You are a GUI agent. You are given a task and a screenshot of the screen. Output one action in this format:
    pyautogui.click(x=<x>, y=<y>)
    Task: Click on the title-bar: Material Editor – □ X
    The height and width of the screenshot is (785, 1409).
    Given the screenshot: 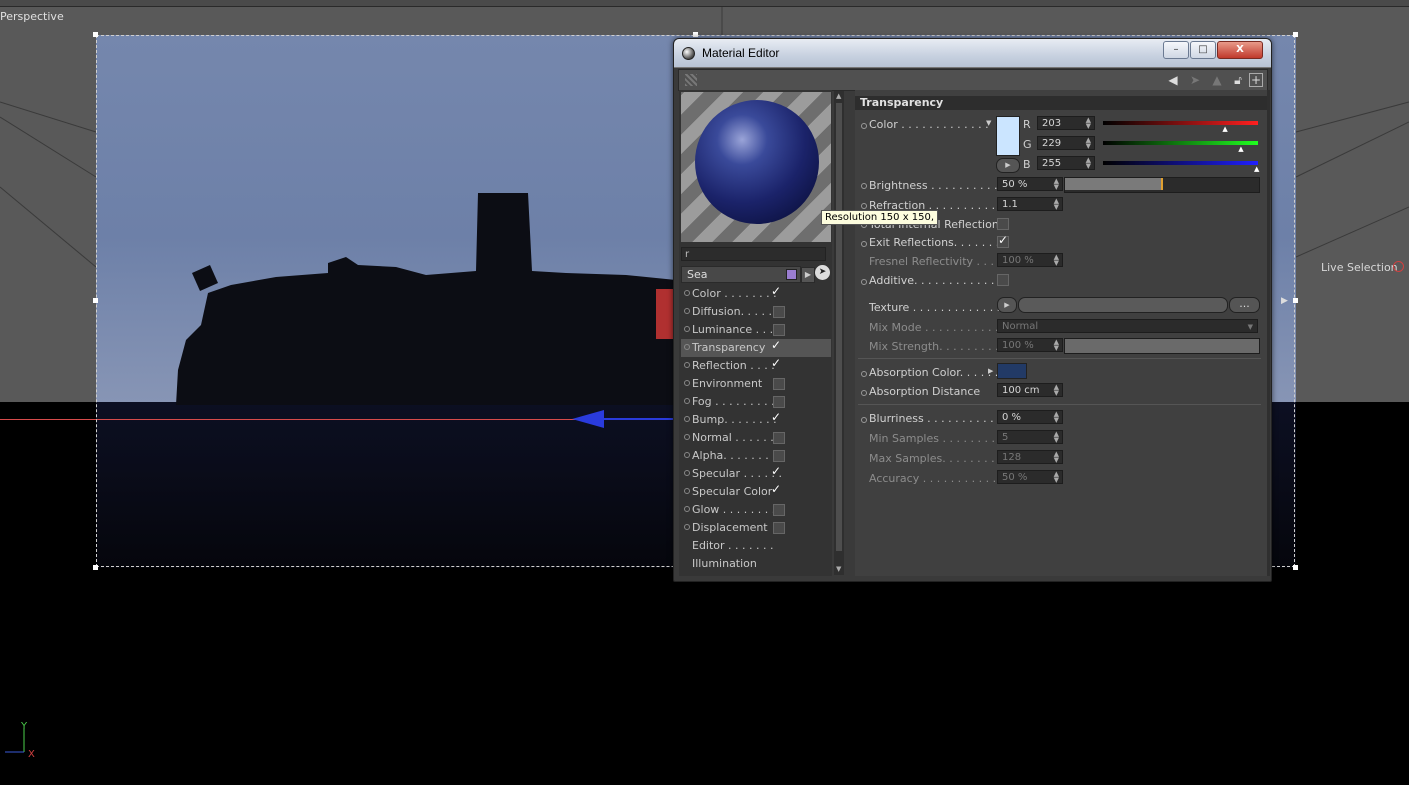 What is the action you would take?
    pyautogui.click(x=972, y=53)
    